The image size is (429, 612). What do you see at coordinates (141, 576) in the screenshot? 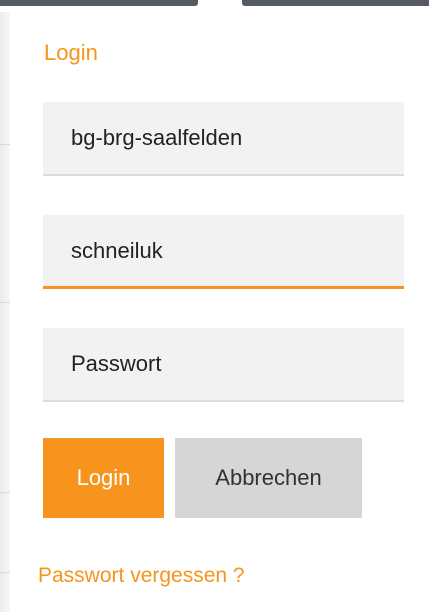
I see `forgot-password-link: Passwort vergessen ?` at bounding box center [141, 576].